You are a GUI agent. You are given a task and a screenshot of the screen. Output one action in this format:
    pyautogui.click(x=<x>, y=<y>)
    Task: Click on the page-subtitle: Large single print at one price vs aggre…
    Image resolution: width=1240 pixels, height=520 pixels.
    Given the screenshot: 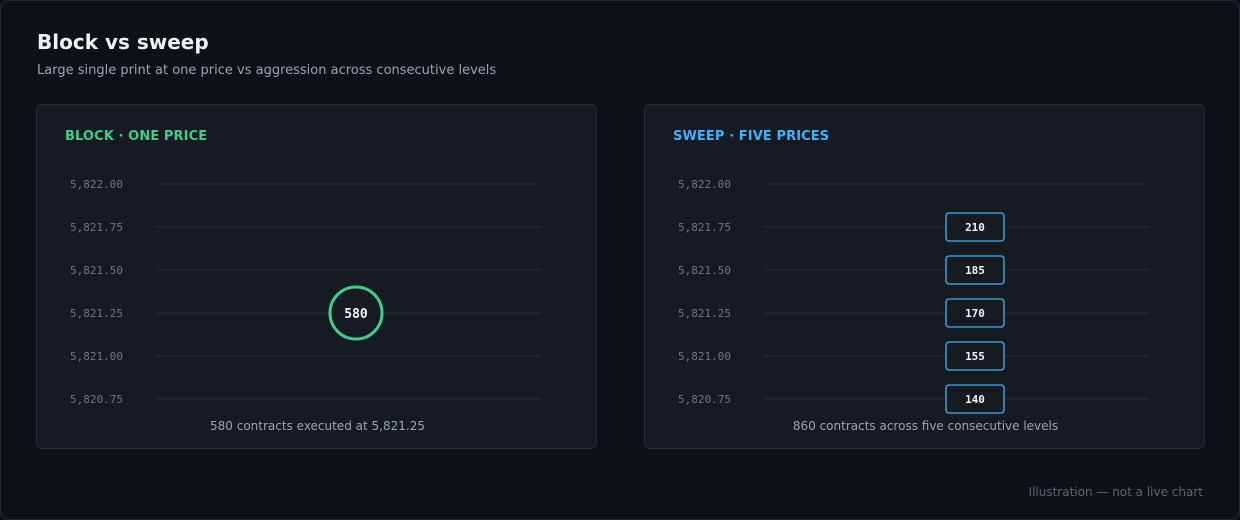 What is the action you would take?
    pyautogui.click(x=267, y=70)
    